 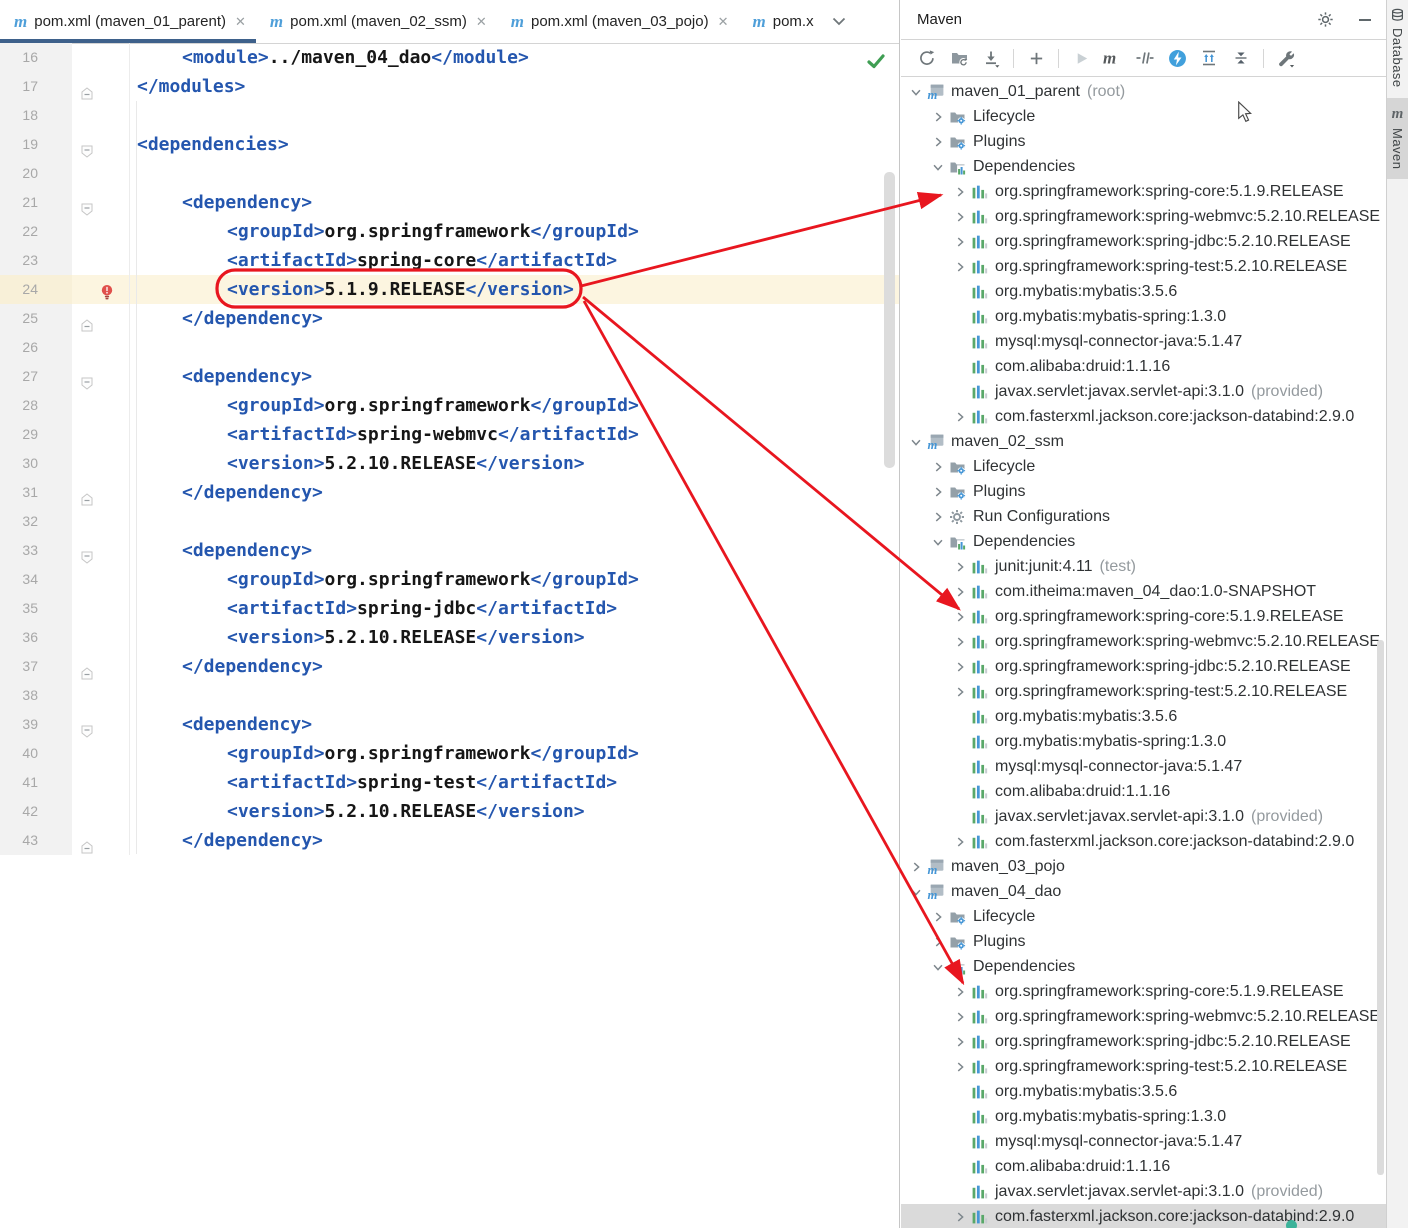 What do you see at coordinates (889, 320) in the screenshot?
I see `editor-scrollbar` at bounding box center [889, 320].